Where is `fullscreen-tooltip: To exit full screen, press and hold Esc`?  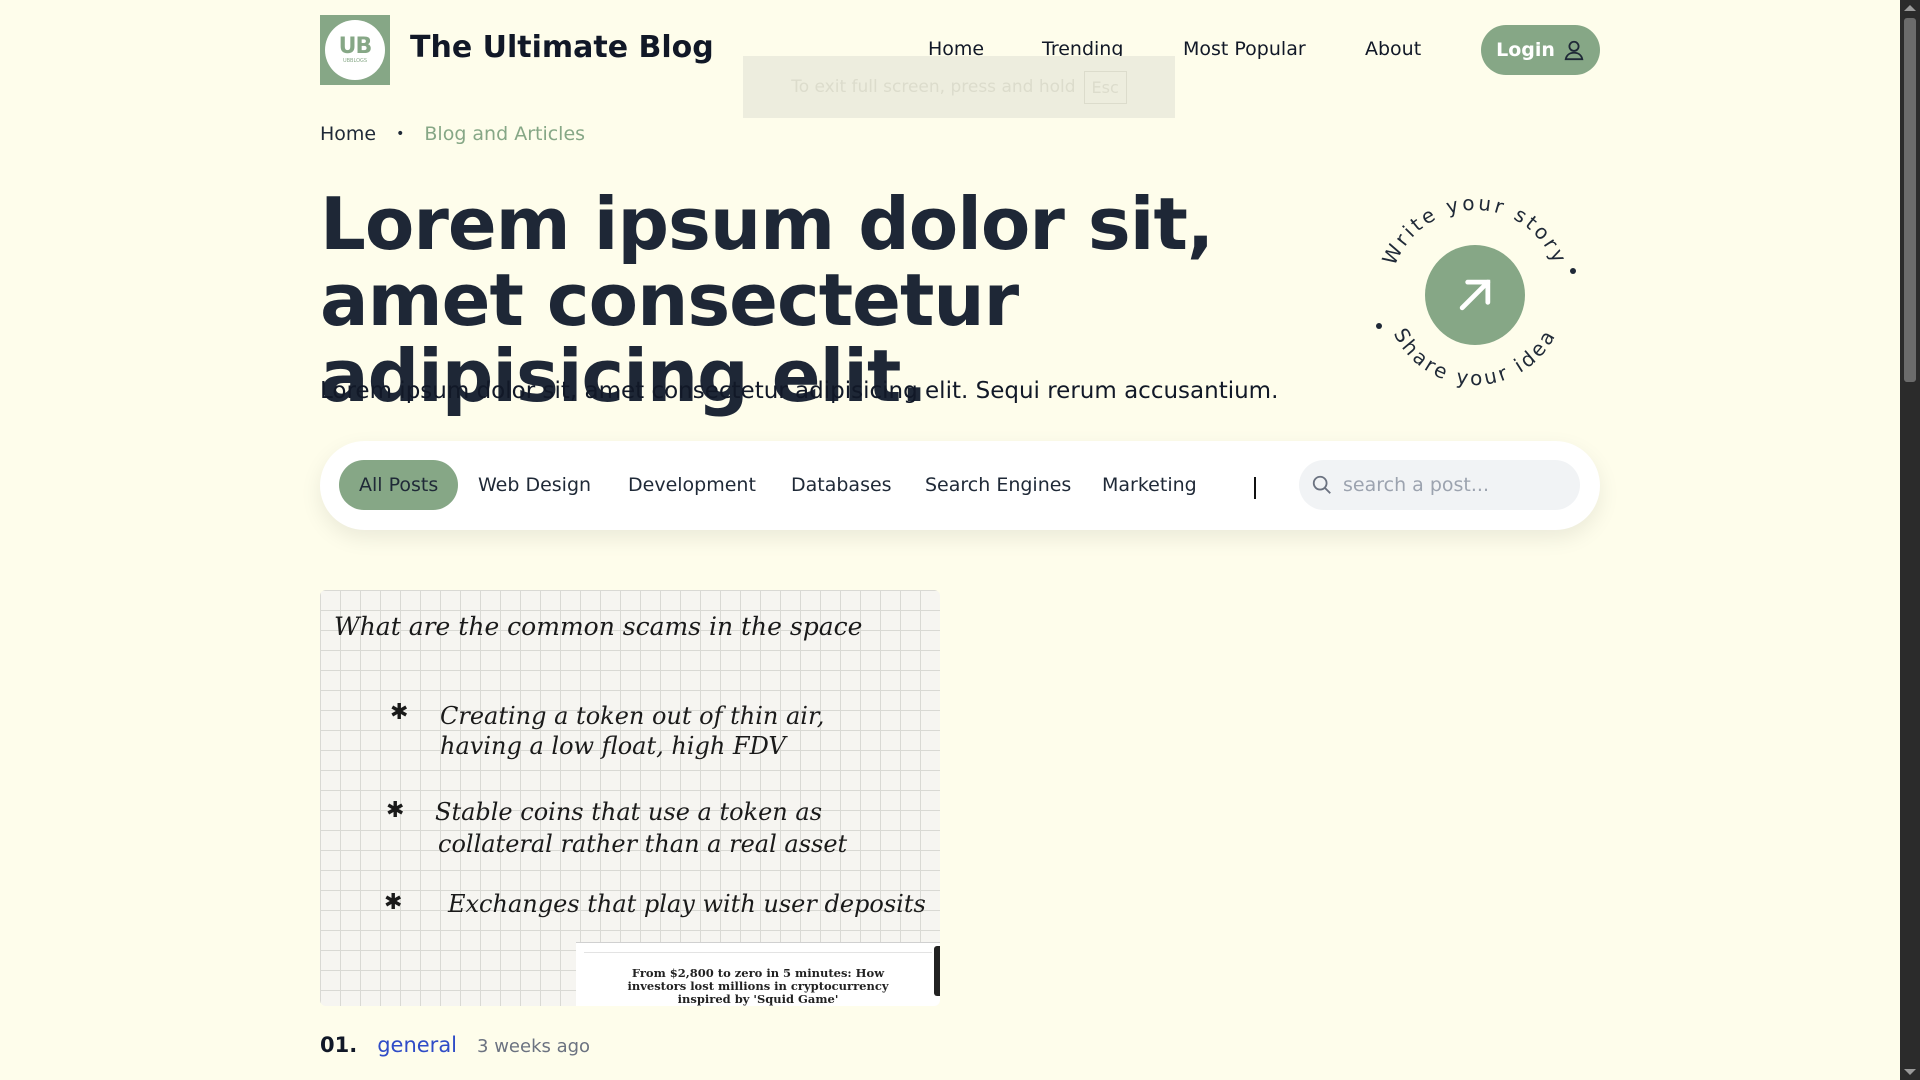 fullscreen-tooltip: To exit full screen, press and hold Esc is located at coordinates (959, 87).